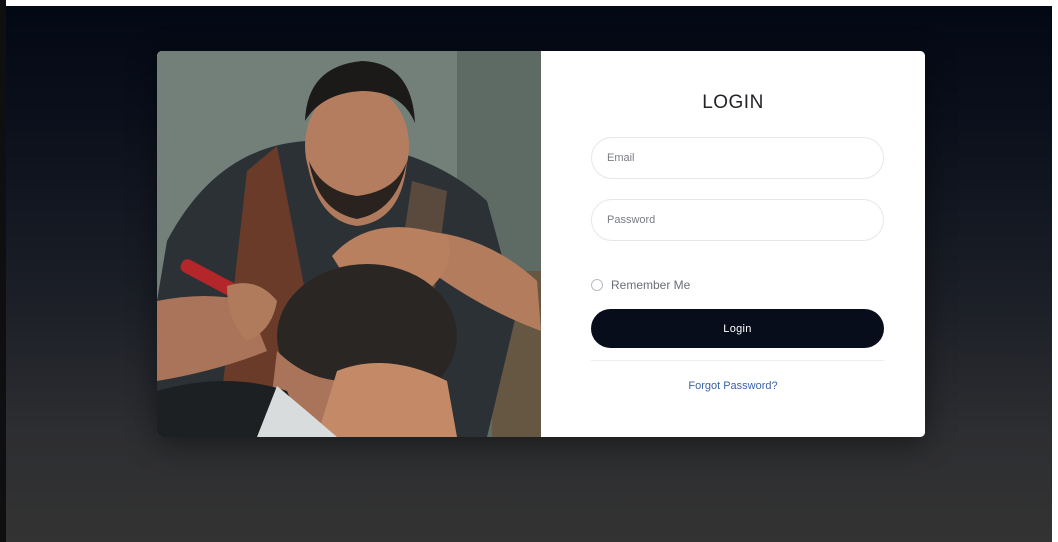 This screenshot has height=542, width=1058. I want to click on remember-me: Remember Me, so click(640, 285).